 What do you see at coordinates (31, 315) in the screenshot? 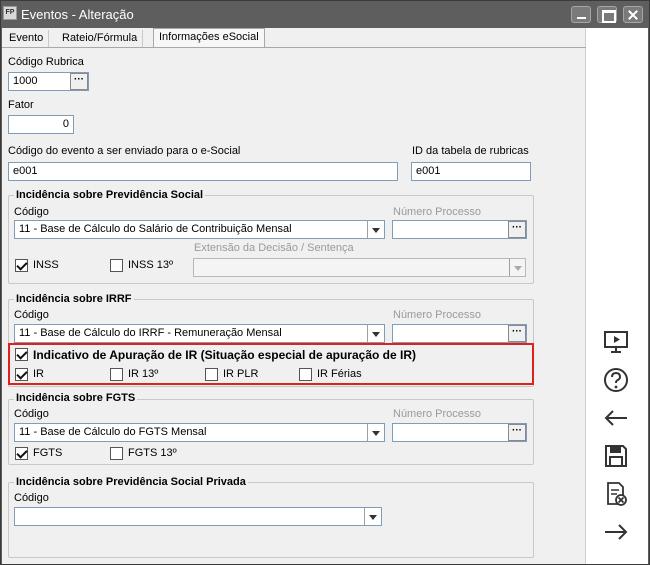
I see `irrf-codigo-label: Código` at bounding box center [31, 315].